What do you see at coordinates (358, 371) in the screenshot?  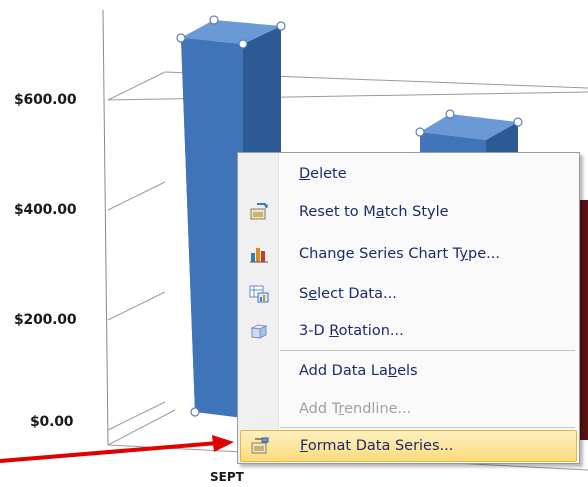 I see `menu-item-label: Add Data Labels` at bounding box center [358, 371].